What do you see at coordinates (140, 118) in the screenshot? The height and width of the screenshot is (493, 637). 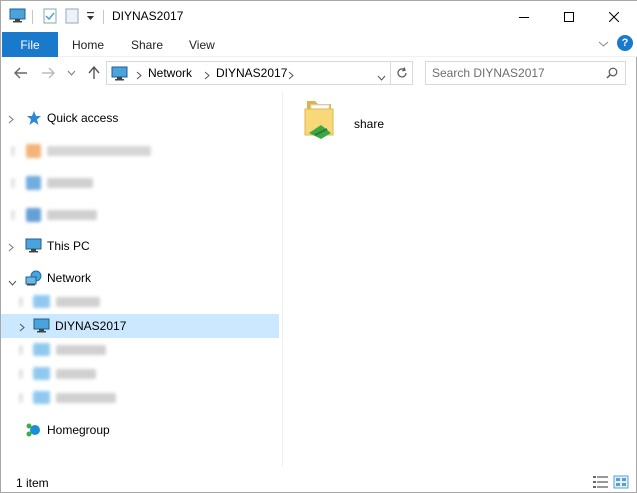 I see `nav-item-quick-access: Quick access` at bounding box center [140, 118].